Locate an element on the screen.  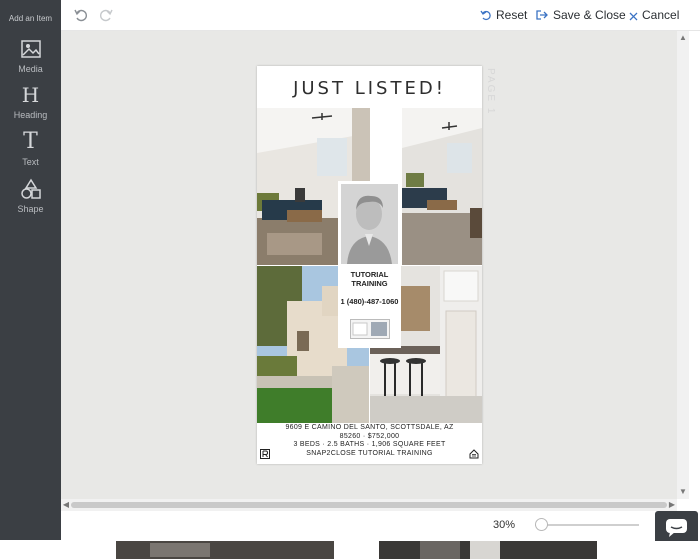
background-page-strip is located at coordinates (350, 550).